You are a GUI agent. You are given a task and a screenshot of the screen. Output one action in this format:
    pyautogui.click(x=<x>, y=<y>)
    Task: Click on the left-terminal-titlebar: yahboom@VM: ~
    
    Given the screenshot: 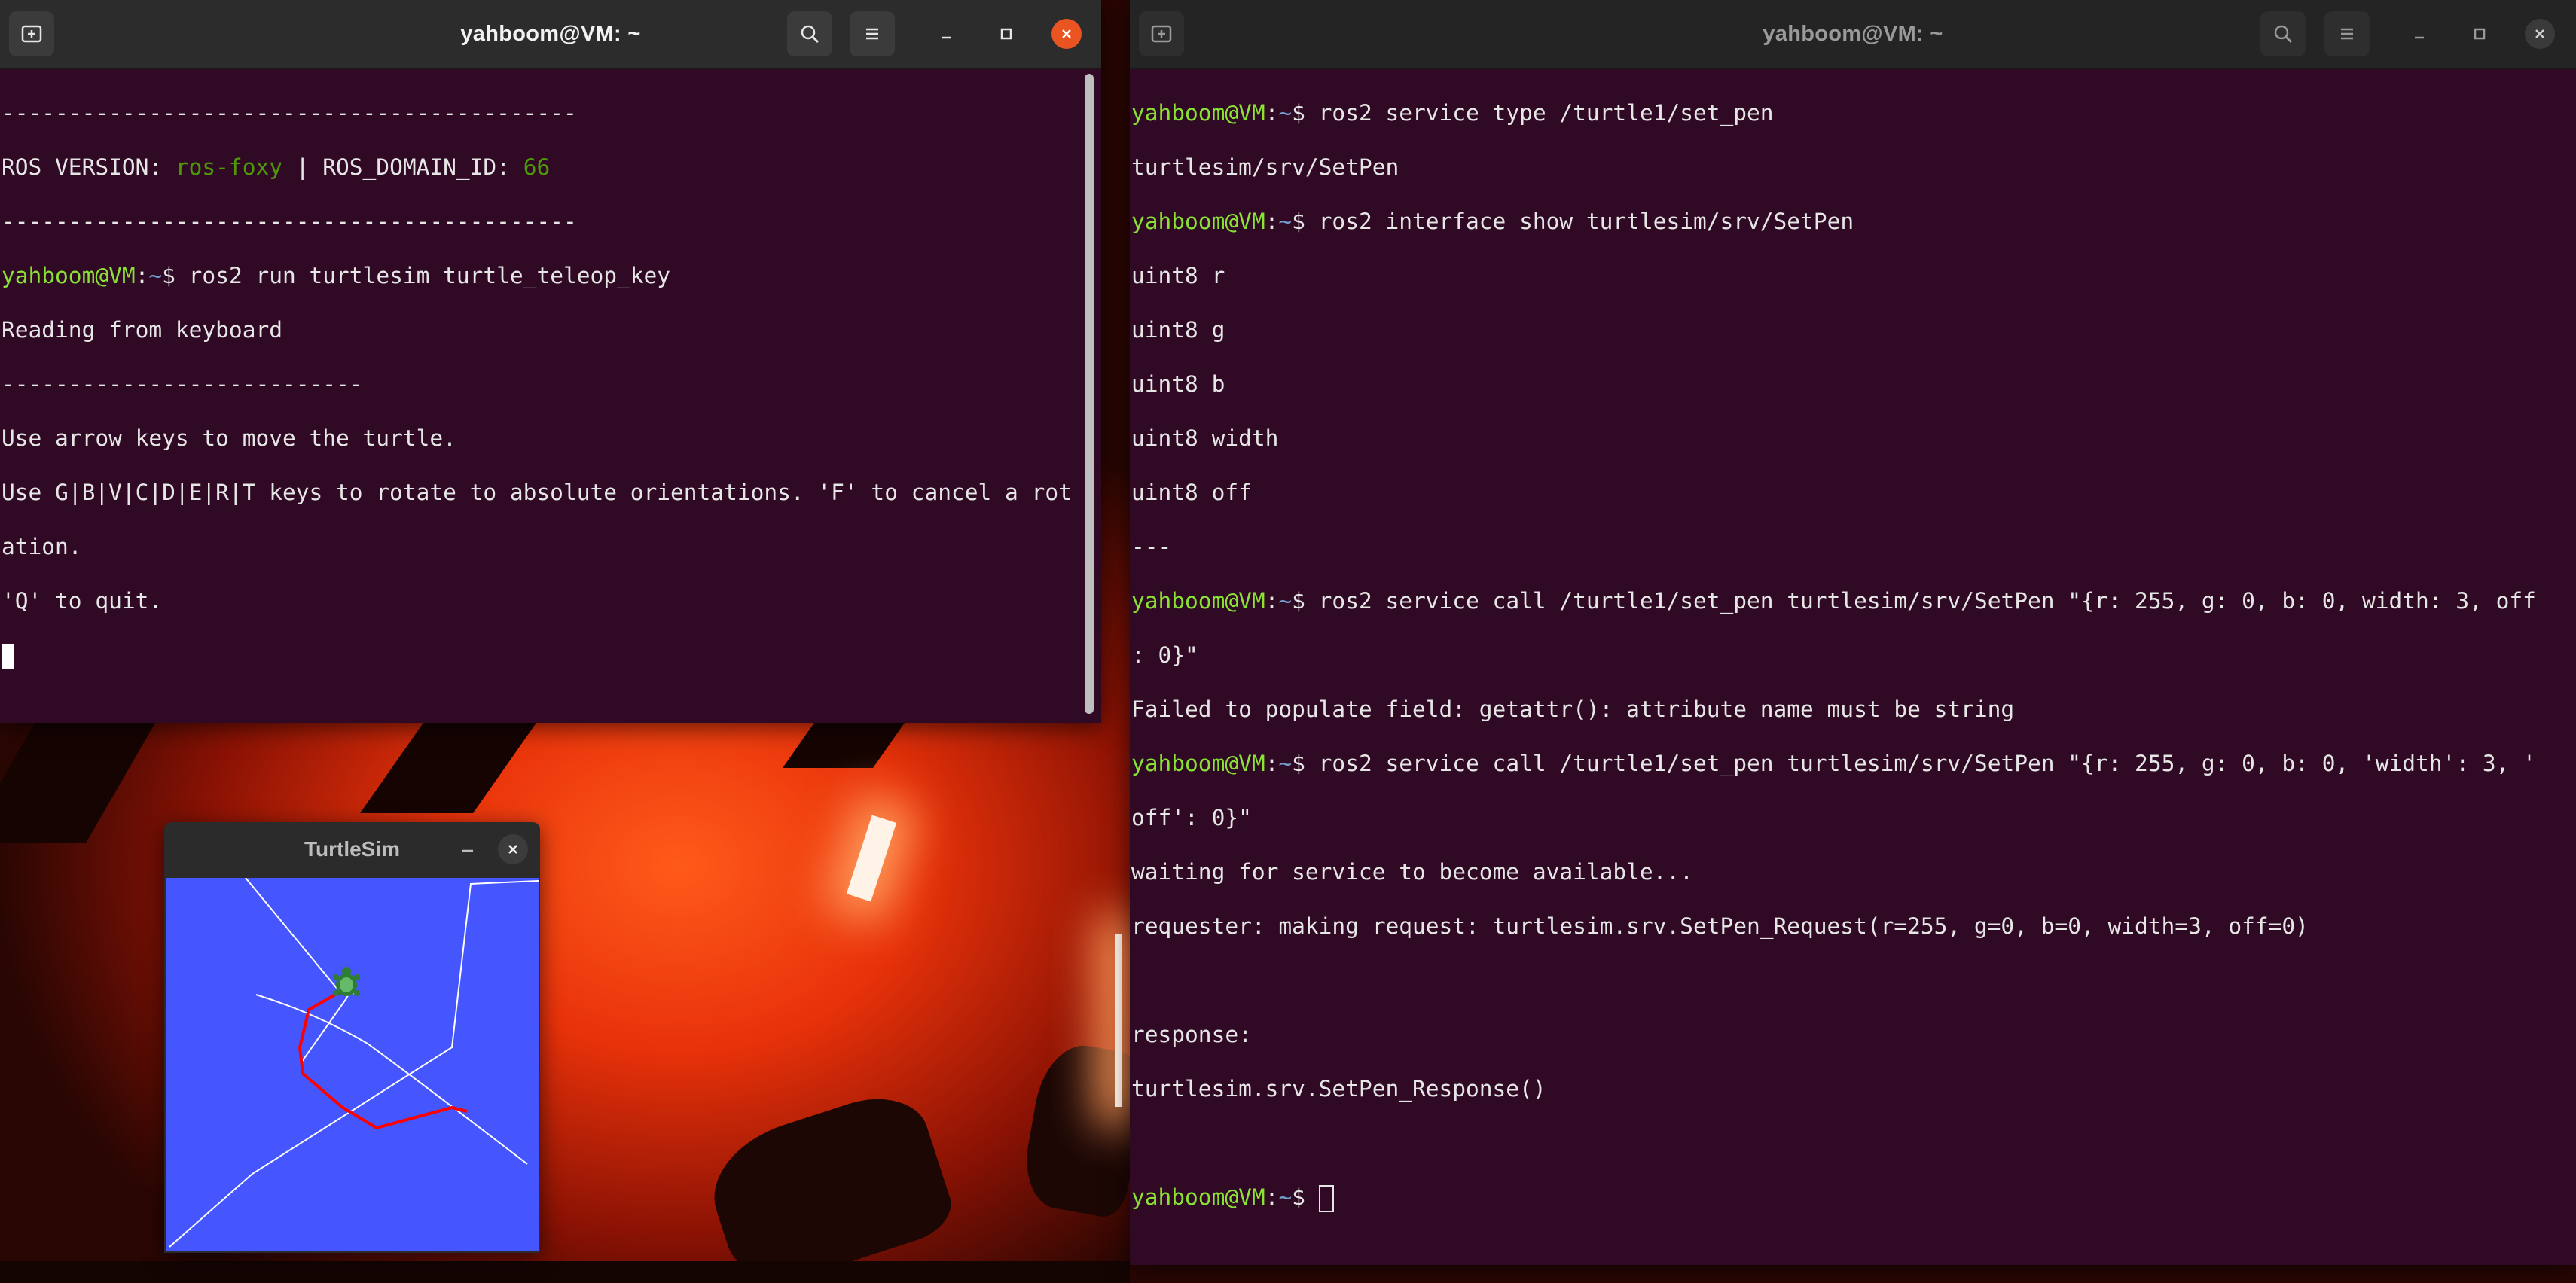 What is the action you would take?
    pyautogui.click(x=551, y=34)
    